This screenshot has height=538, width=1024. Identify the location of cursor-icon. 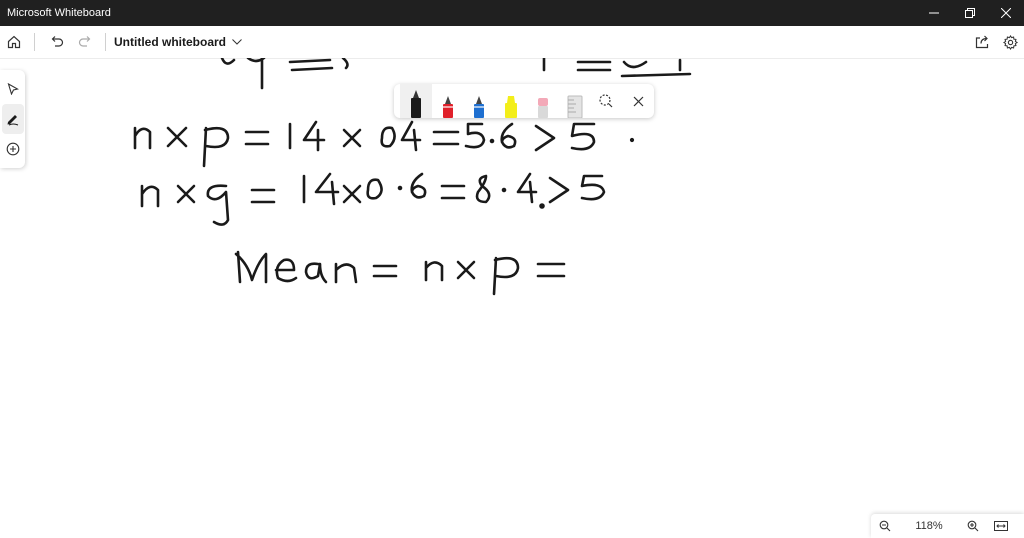
(13, 89).